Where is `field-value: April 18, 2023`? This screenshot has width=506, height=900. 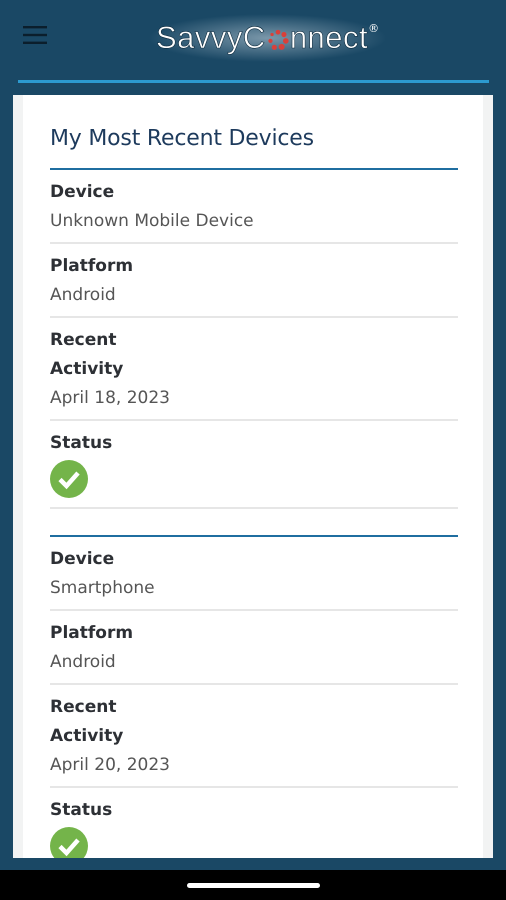
field-value: April 18, 2023 is located at coordinates (110, 398).